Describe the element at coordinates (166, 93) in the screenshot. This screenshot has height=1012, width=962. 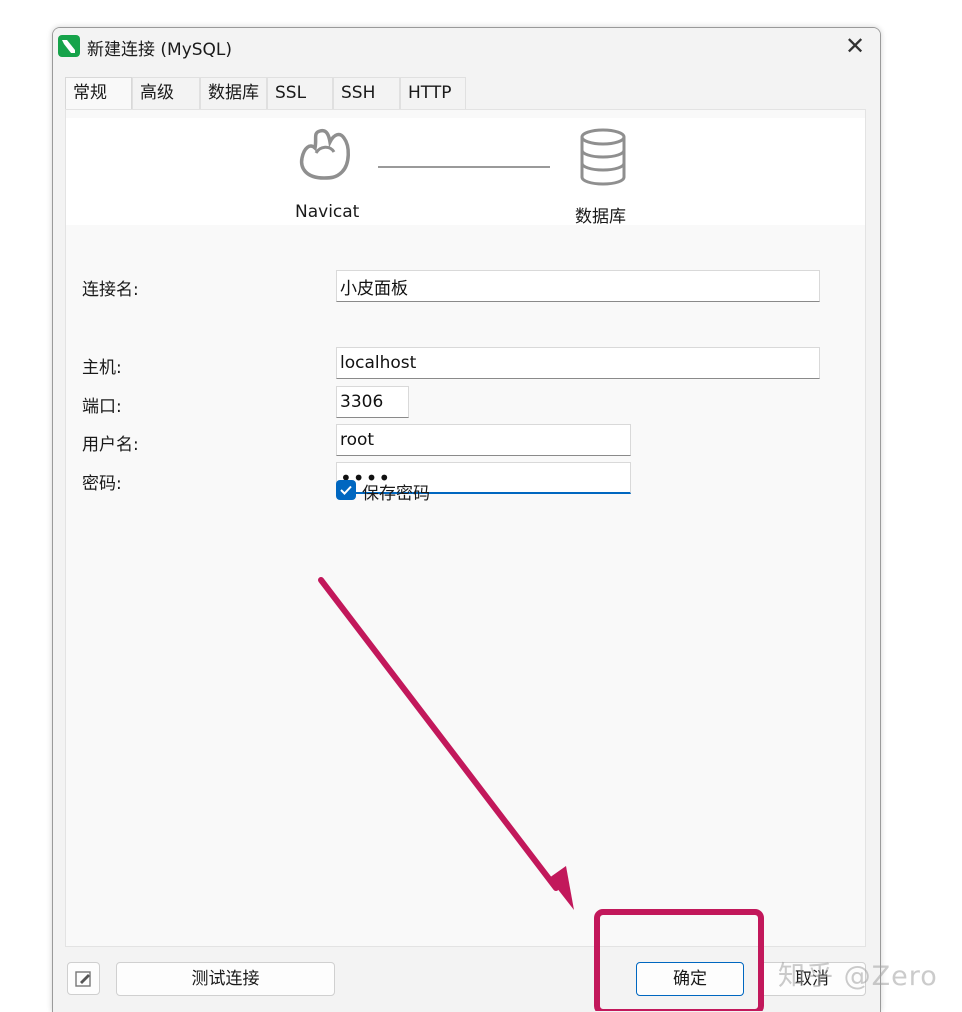
I see `tab-advanced: 高级` at that location.